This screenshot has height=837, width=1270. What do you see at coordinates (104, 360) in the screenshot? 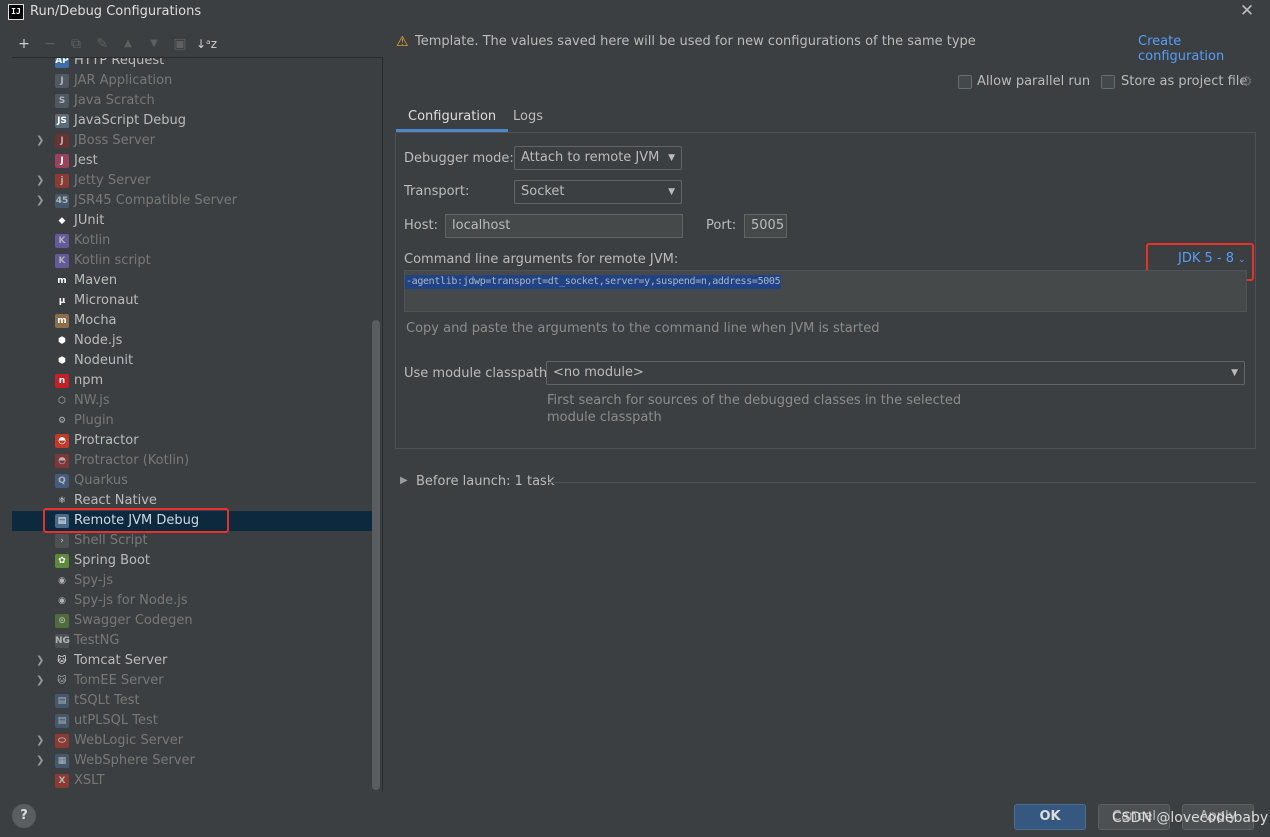
I see `tree-item-label: Nodeunit` at bounding box center [104, 360].